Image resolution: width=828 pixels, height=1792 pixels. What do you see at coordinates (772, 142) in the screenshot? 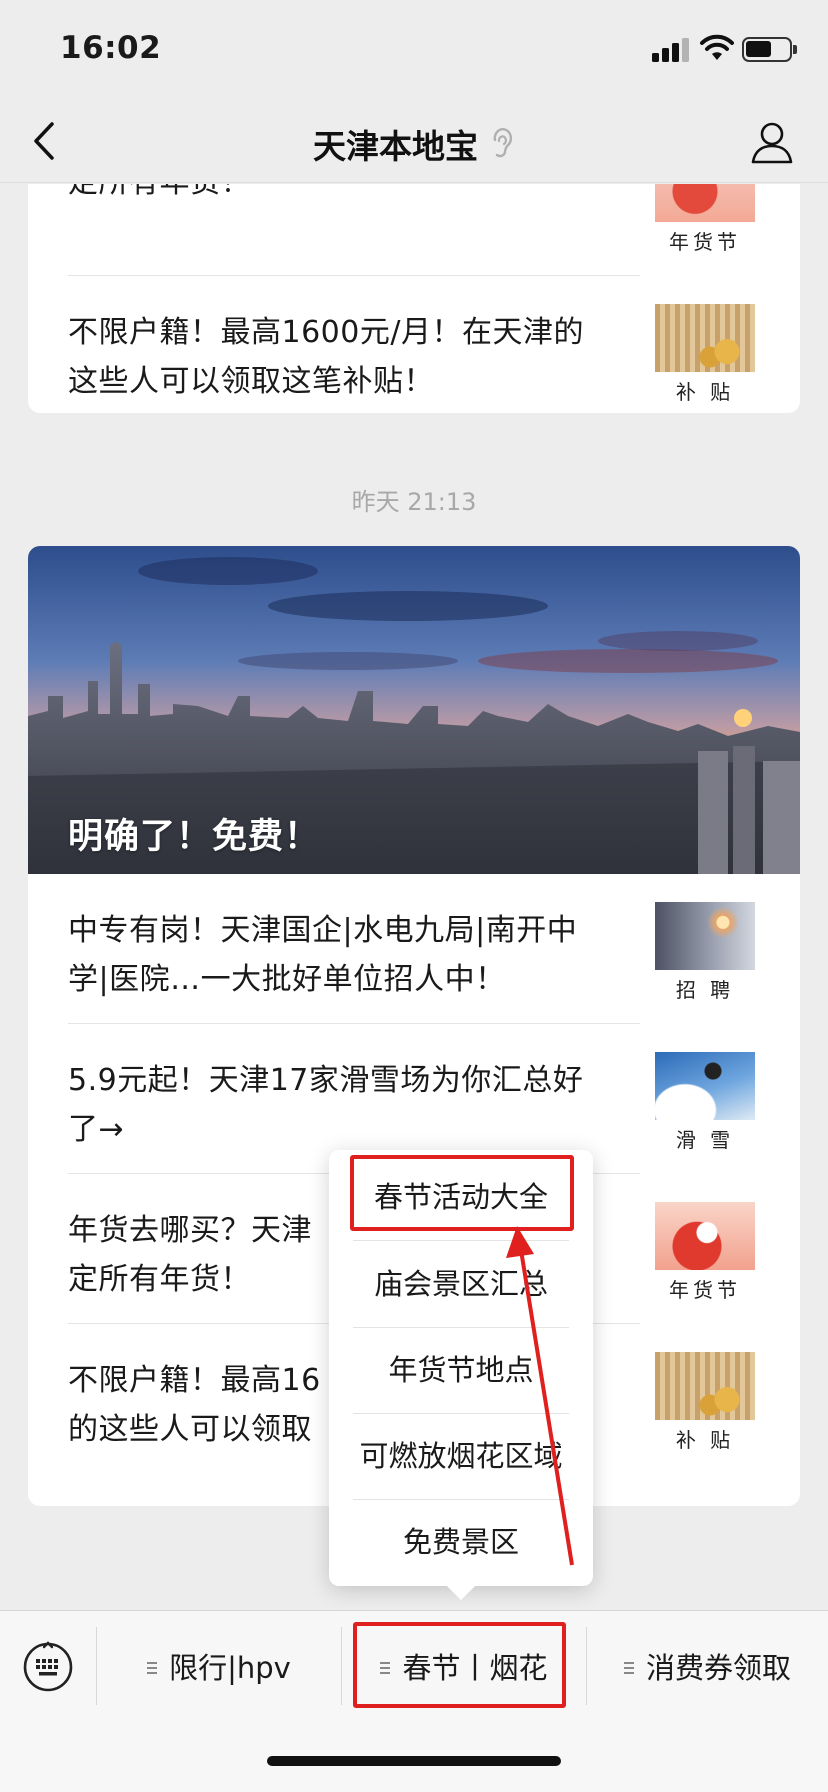
I see `profile-icon` at bounding box center [772, 142].